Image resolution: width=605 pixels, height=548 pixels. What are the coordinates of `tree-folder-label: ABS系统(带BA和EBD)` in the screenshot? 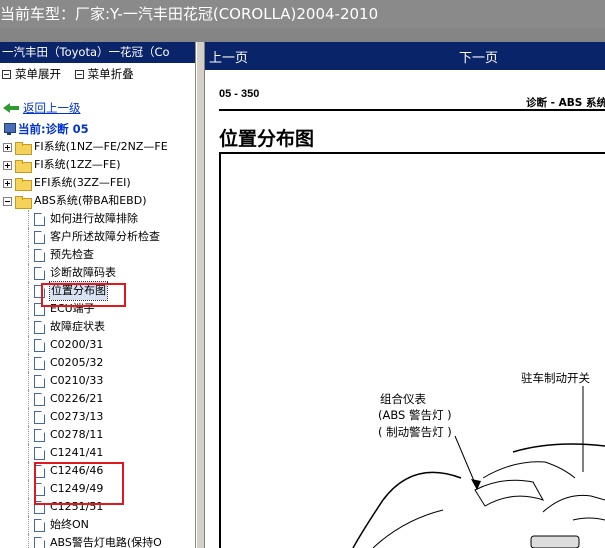 It's located at (90, 200).